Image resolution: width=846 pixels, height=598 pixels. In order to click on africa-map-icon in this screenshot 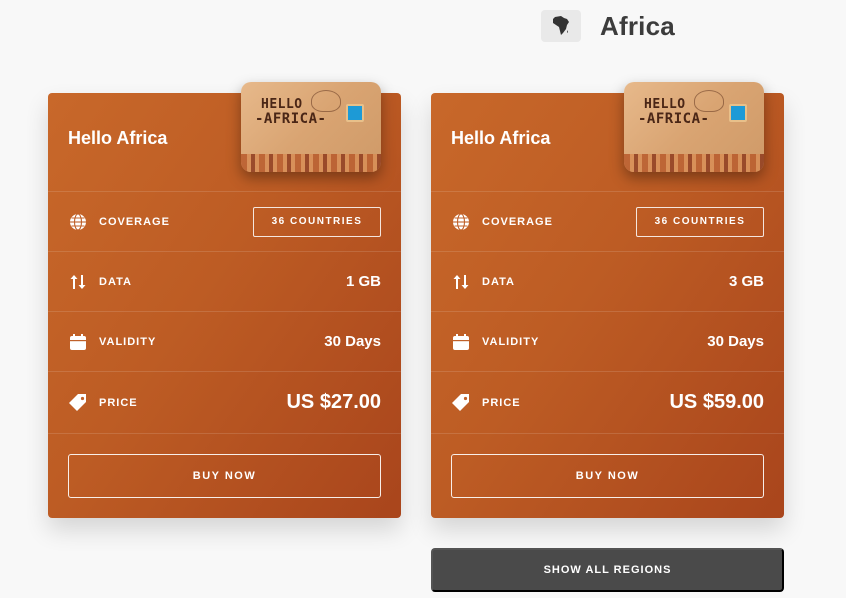, I will do `click(561, 26)`.